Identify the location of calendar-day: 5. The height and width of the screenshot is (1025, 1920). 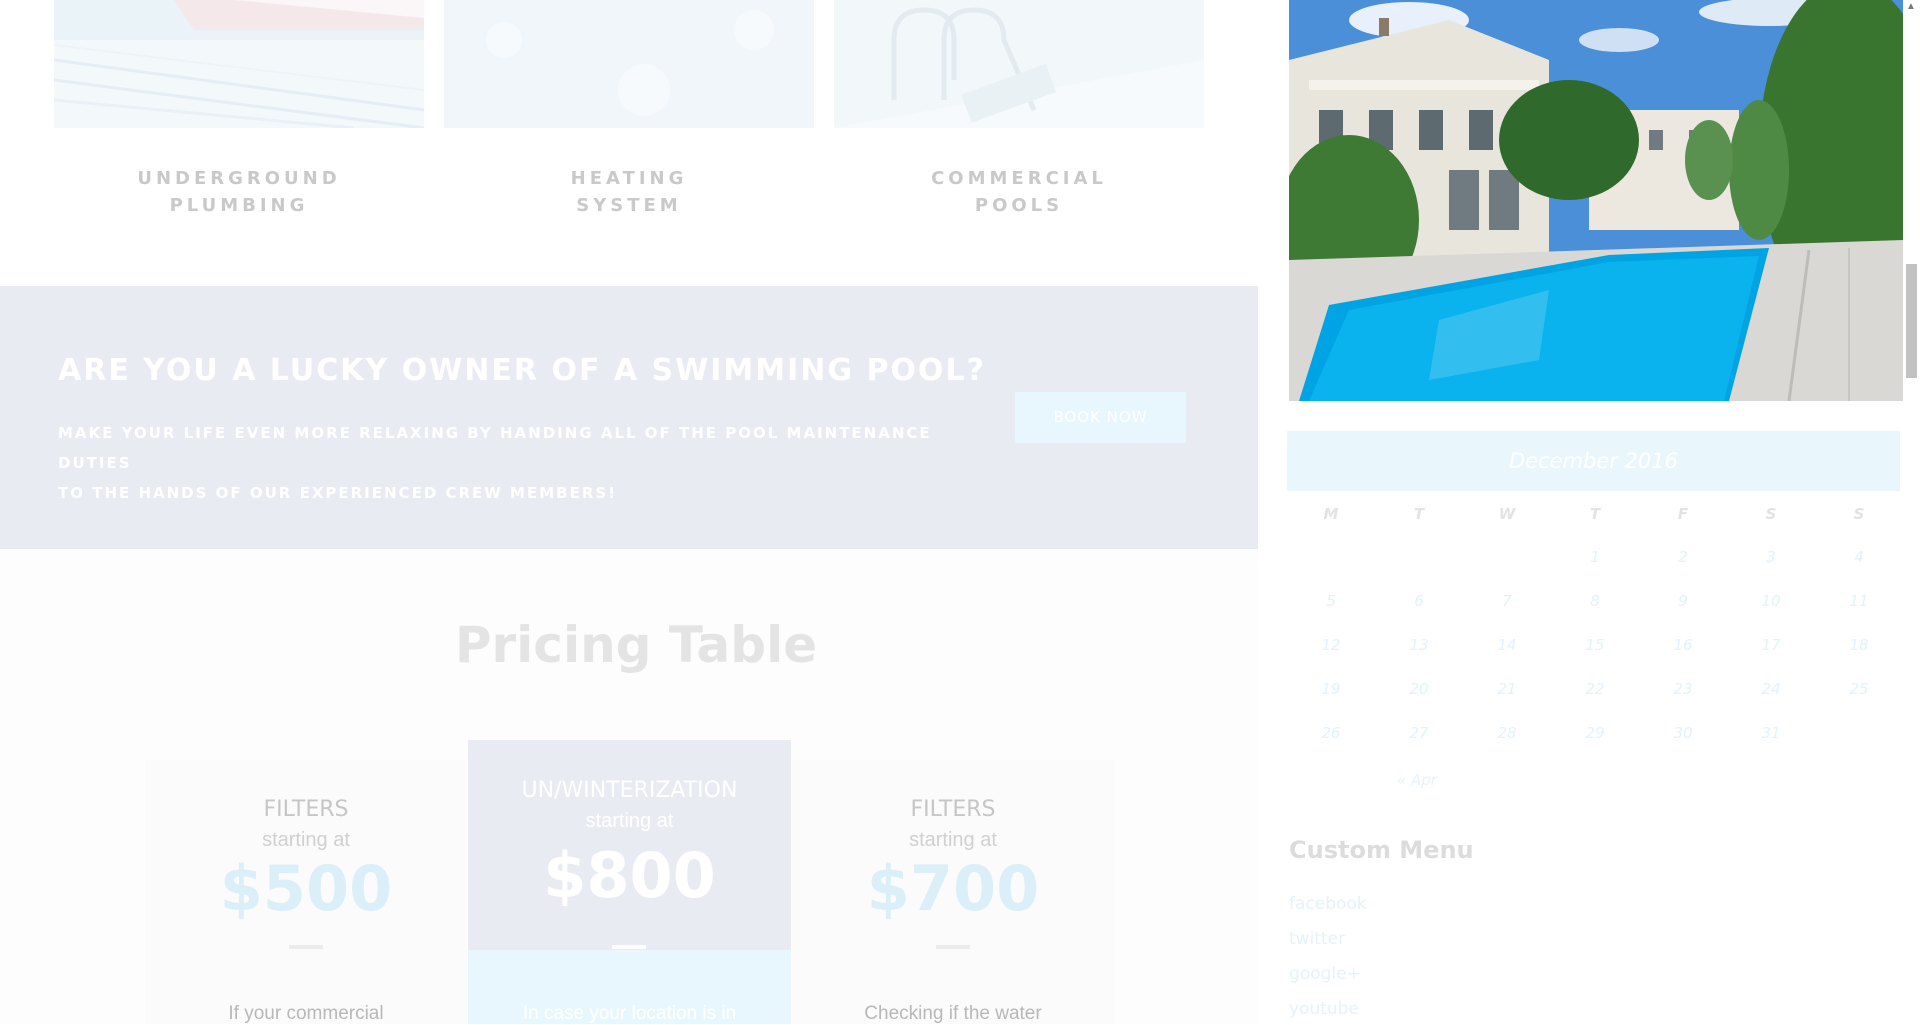
(1331, 601).